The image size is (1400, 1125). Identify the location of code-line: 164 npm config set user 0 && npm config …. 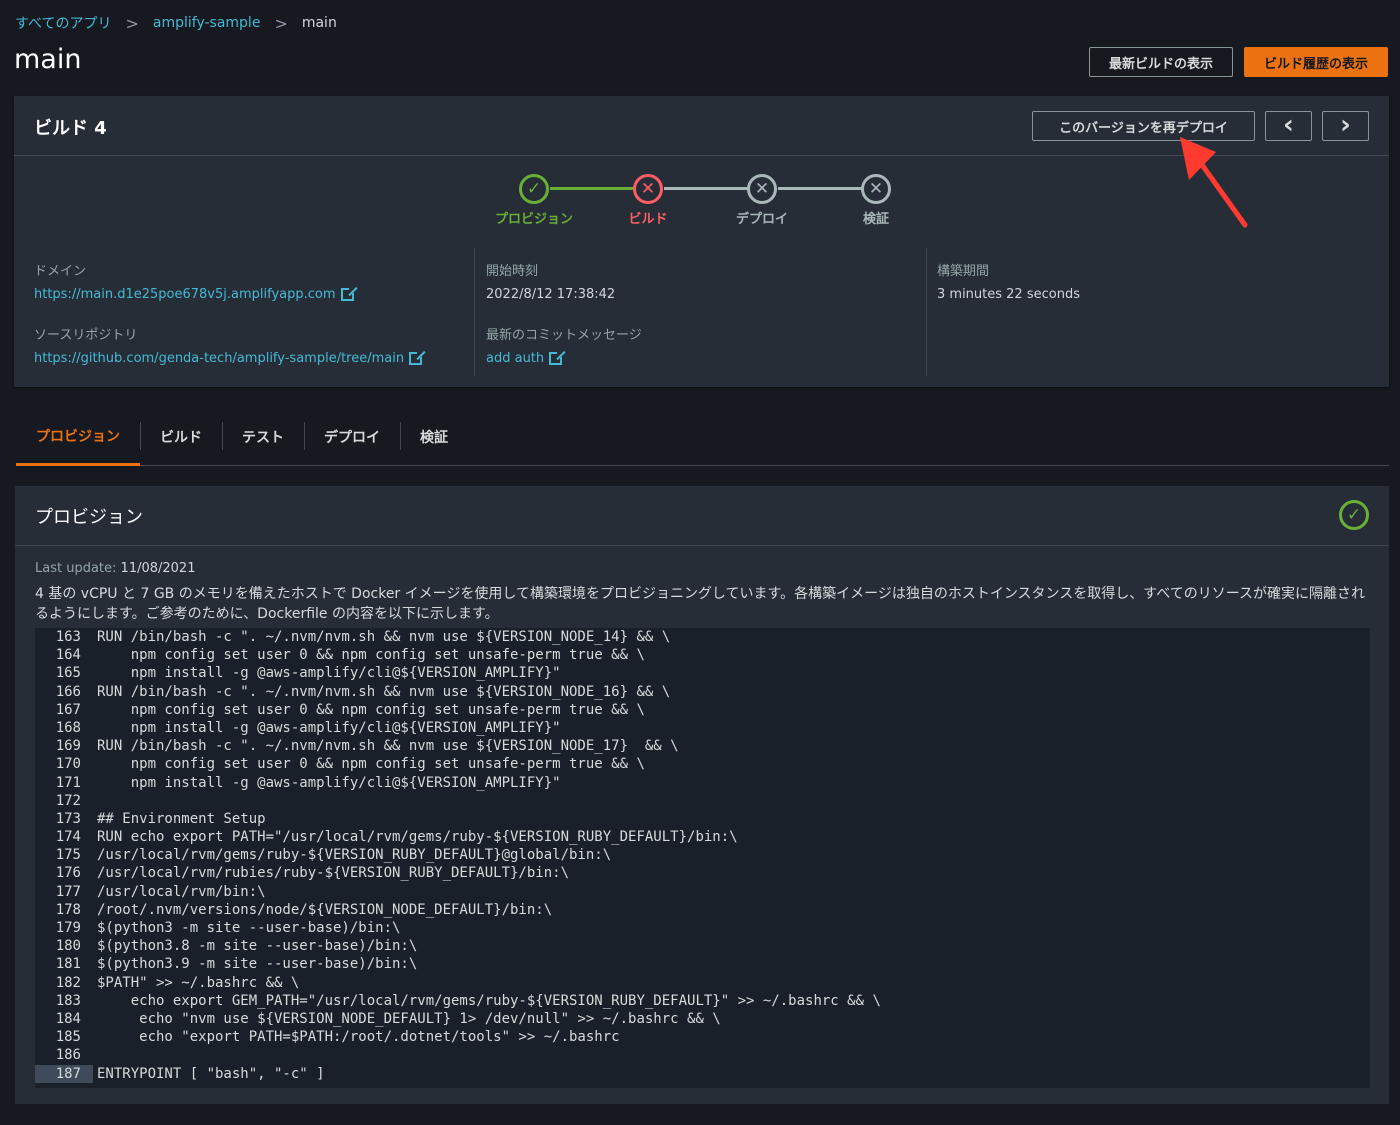
(702, 655).